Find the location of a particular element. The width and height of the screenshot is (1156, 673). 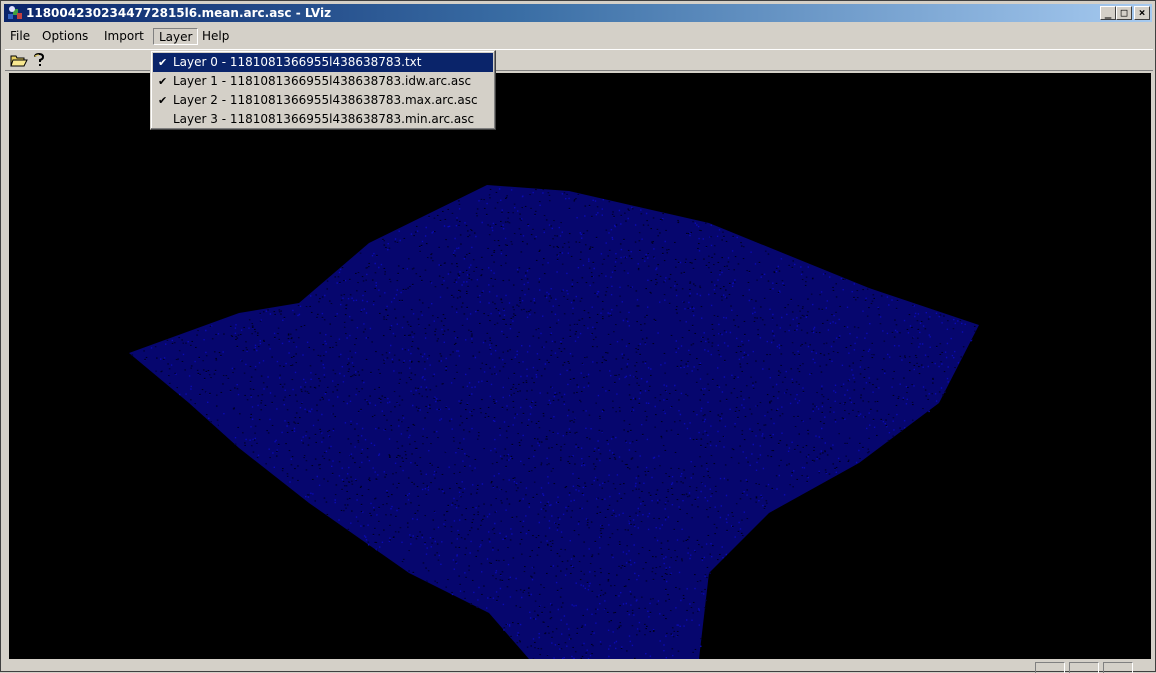

menu-file: File is located at coordinates (20, 36).